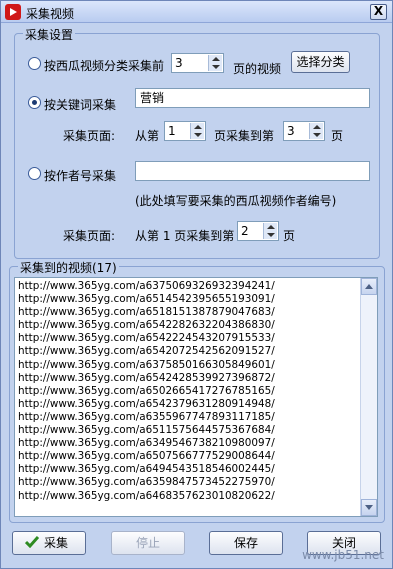 The image size is (393, 569). I want to click on keyword-option-label: 按关键词采集, so click(80, 104).